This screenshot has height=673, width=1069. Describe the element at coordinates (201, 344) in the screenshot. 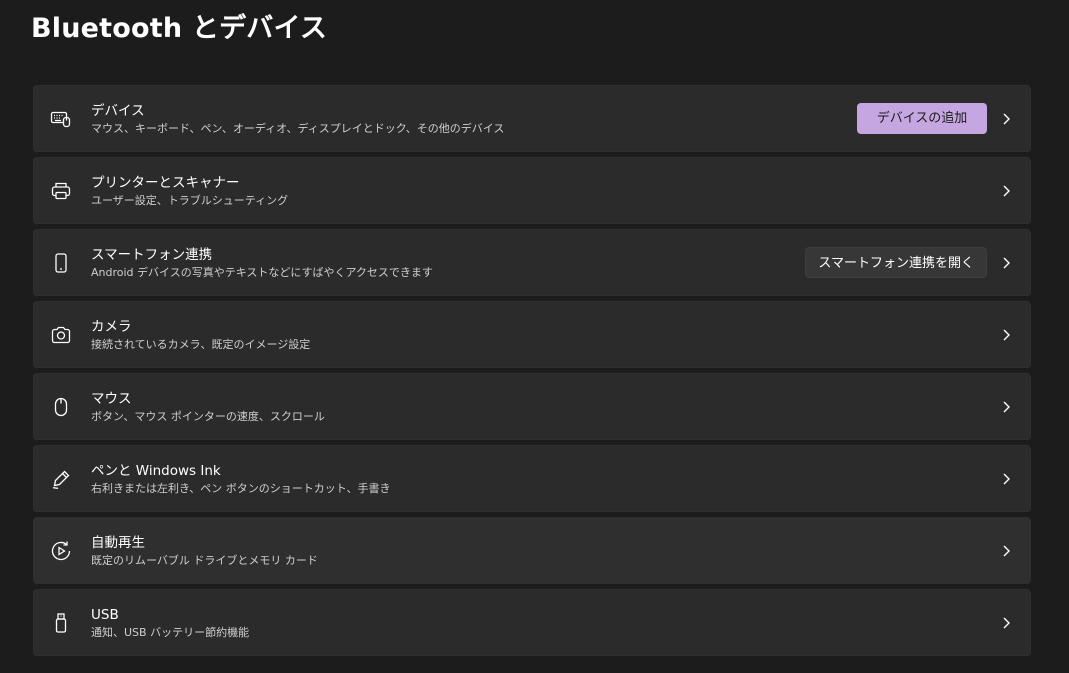

I see `item-description: 接続されているカメラ、既定のイメージ設定` at that location.